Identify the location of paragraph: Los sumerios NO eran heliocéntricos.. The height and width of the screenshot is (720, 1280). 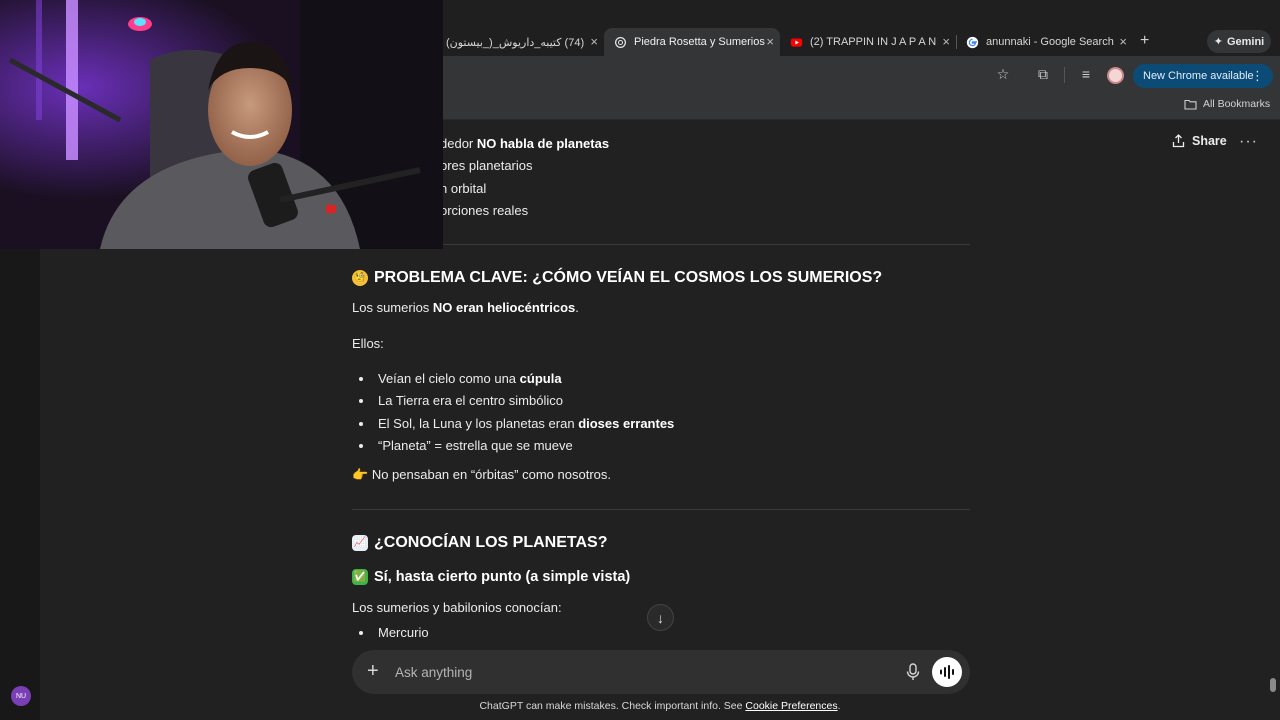
(465, 307).